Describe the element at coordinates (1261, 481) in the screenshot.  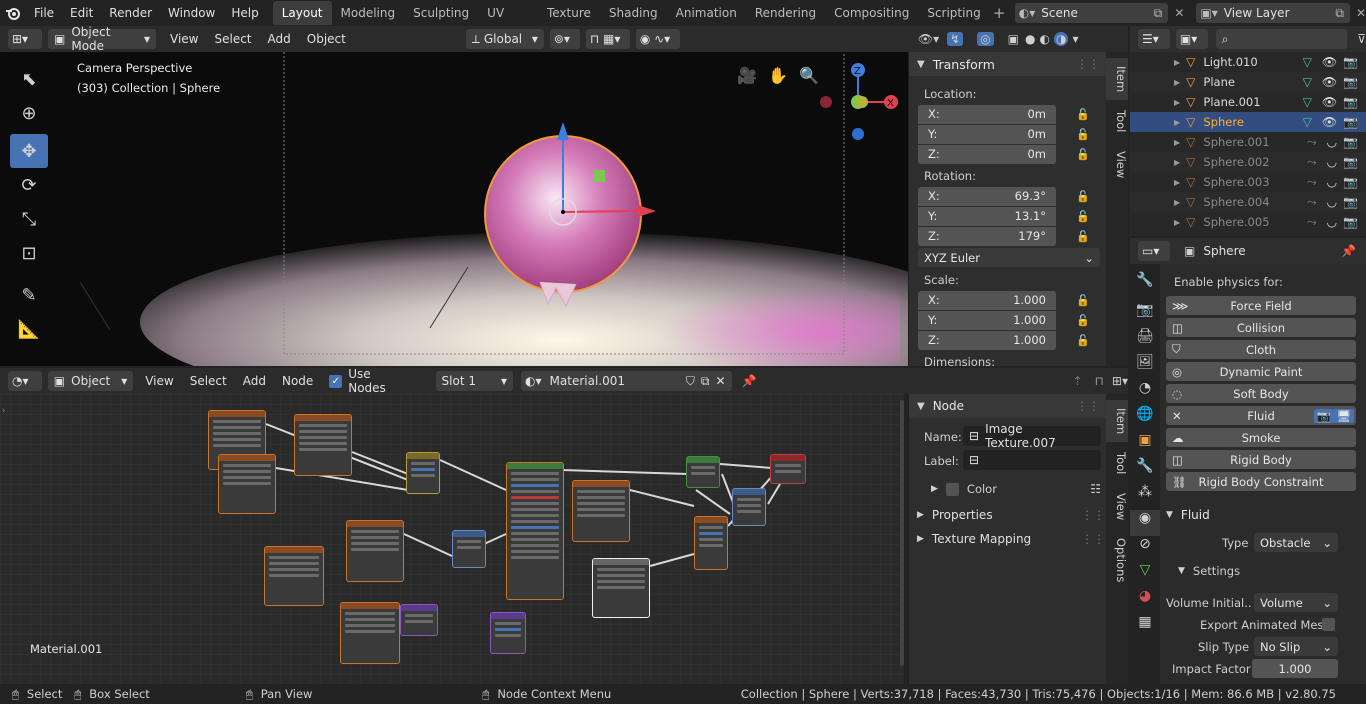
I see `physics-rigid-body-constraint-button: ⛓ Rigid Body Constraint` at that location.